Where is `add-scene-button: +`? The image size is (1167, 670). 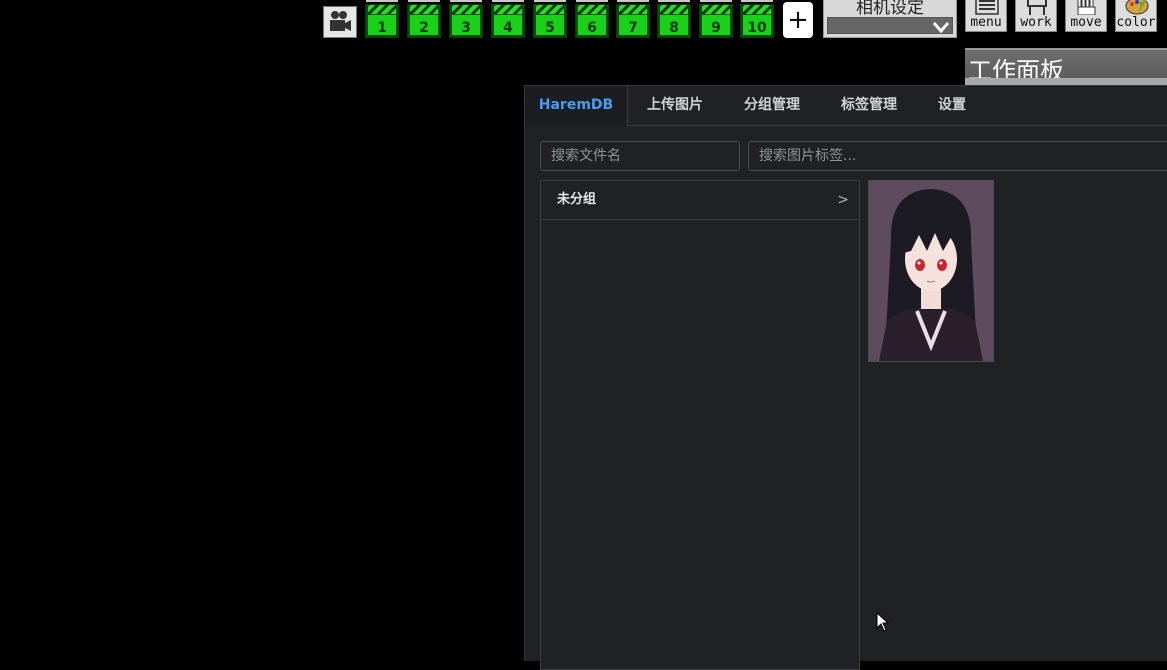 add-scene-button: + is located at coordinates (798, 20).